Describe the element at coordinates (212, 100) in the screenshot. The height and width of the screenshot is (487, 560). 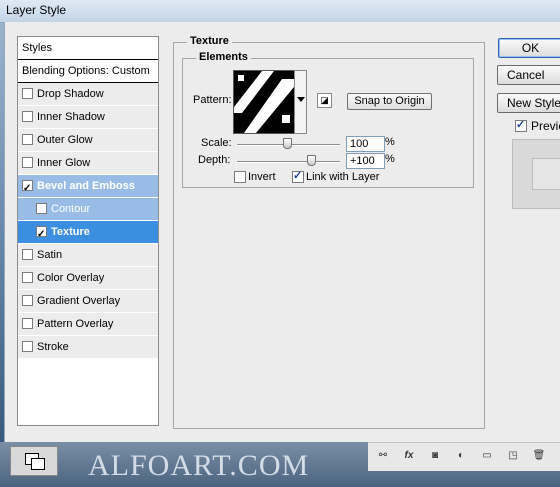
I see `pattern-label: Pattern:` at that location.